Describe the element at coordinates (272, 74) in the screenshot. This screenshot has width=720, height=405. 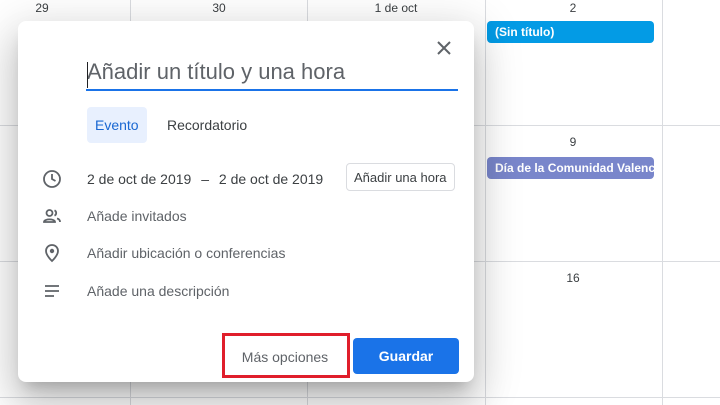
I see `event-title-input` at that location.